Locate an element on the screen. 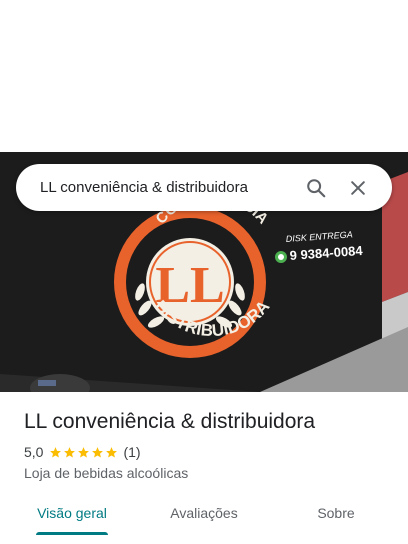  search-bar: LL conveniência & distribuidora is located at coordinates (204, 187).